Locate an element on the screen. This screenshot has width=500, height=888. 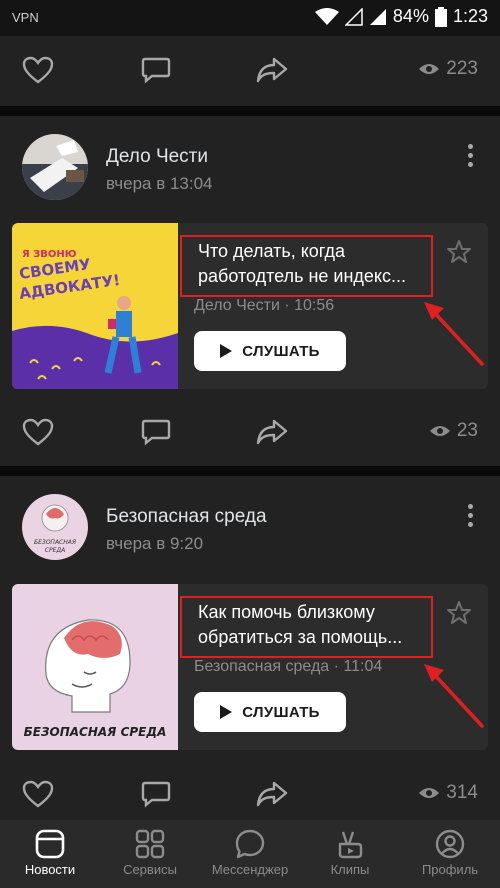
views-counter: 223 is located at coordinates (448, 69).